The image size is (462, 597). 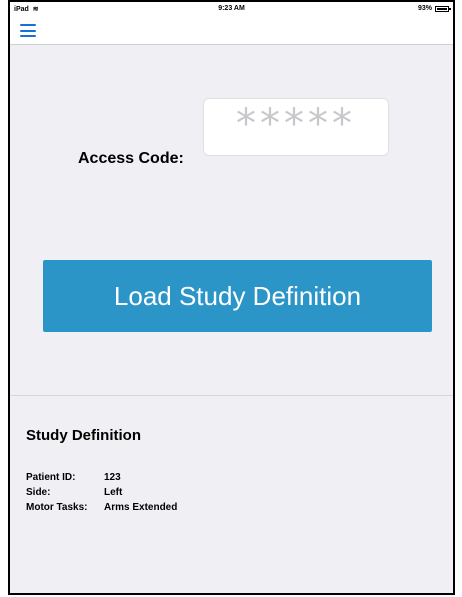 What do you see at coordinates (38, 492) in the screenshot?
I see `side-label: Side:` at bounding box center [38, 492].